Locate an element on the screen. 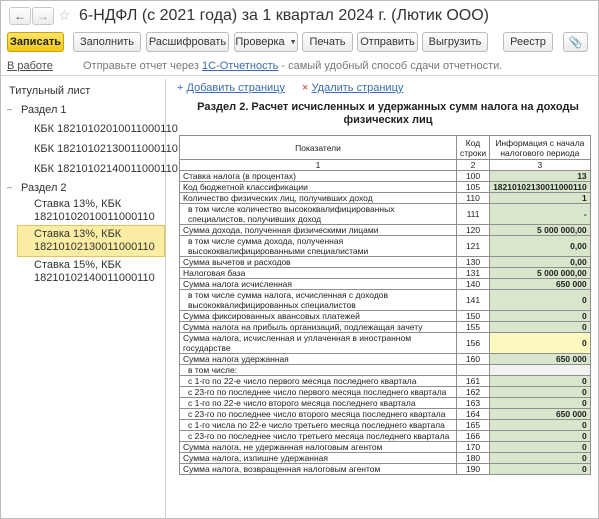 This screenshot has height=519, width=599. attach-button: 📎 is located at coordinates (575, 42).